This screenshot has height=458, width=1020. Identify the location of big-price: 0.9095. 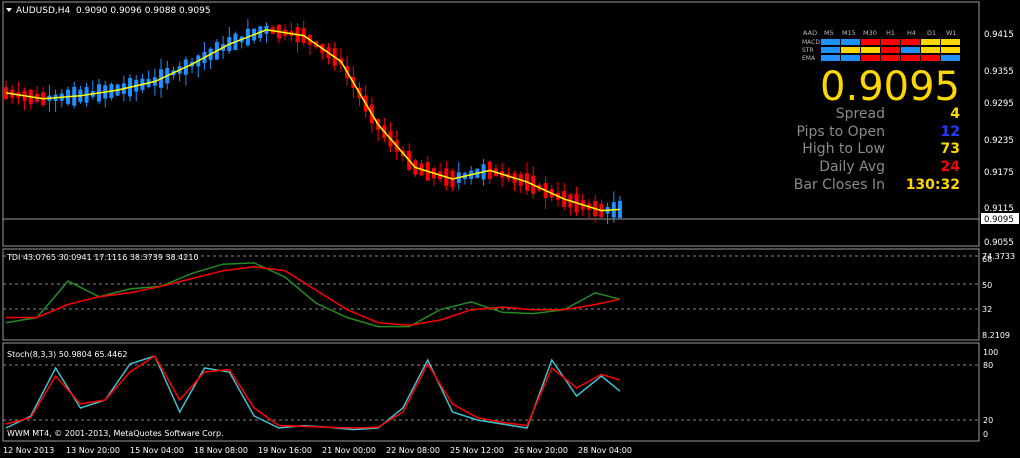
(890, 87).